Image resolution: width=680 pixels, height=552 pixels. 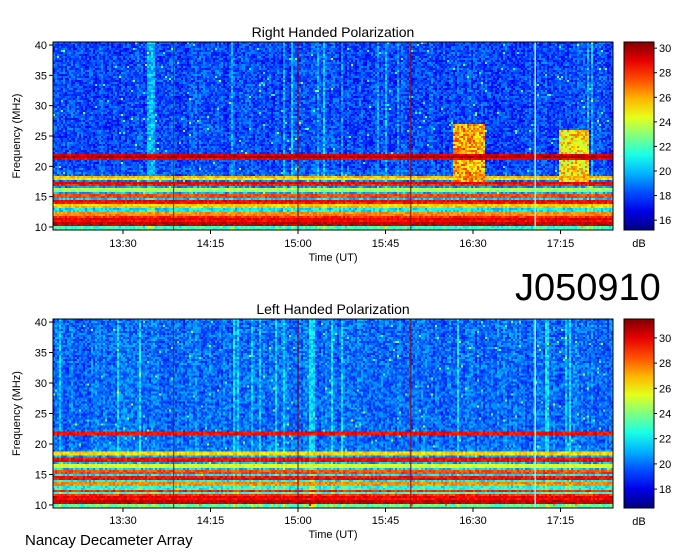 I want to click on panel-title: Left Handed Polarization, so click(x=332, y=309).